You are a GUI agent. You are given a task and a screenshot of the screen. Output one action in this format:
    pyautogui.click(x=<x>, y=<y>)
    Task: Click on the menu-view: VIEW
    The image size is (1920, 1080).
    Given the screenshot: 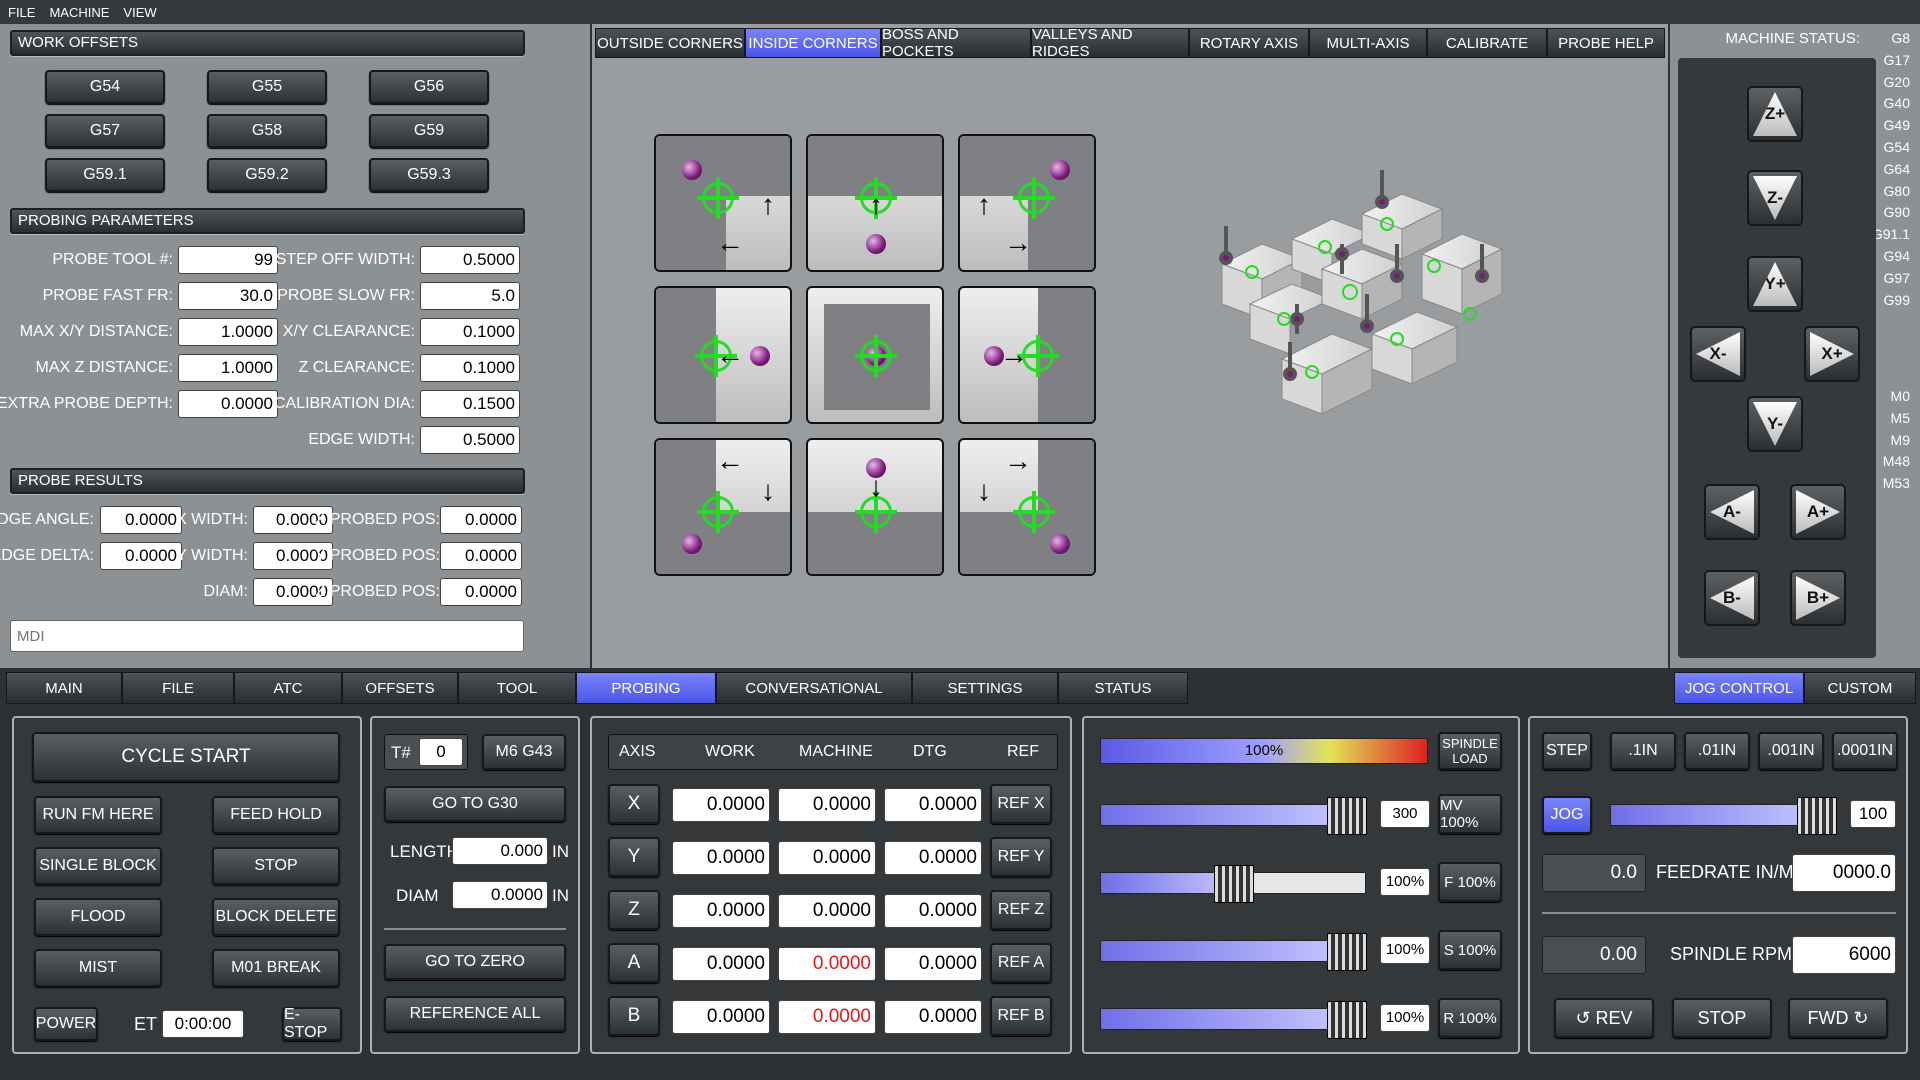 What is the action you would take?
    pyautogui.click(x=139, y=12)
    